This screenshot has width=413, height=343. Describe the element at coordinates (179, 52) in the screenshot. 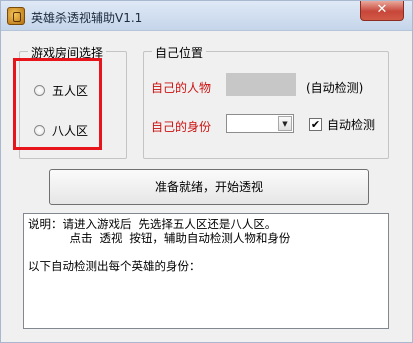

I see `position-group-legend: 自己位置` at that location.